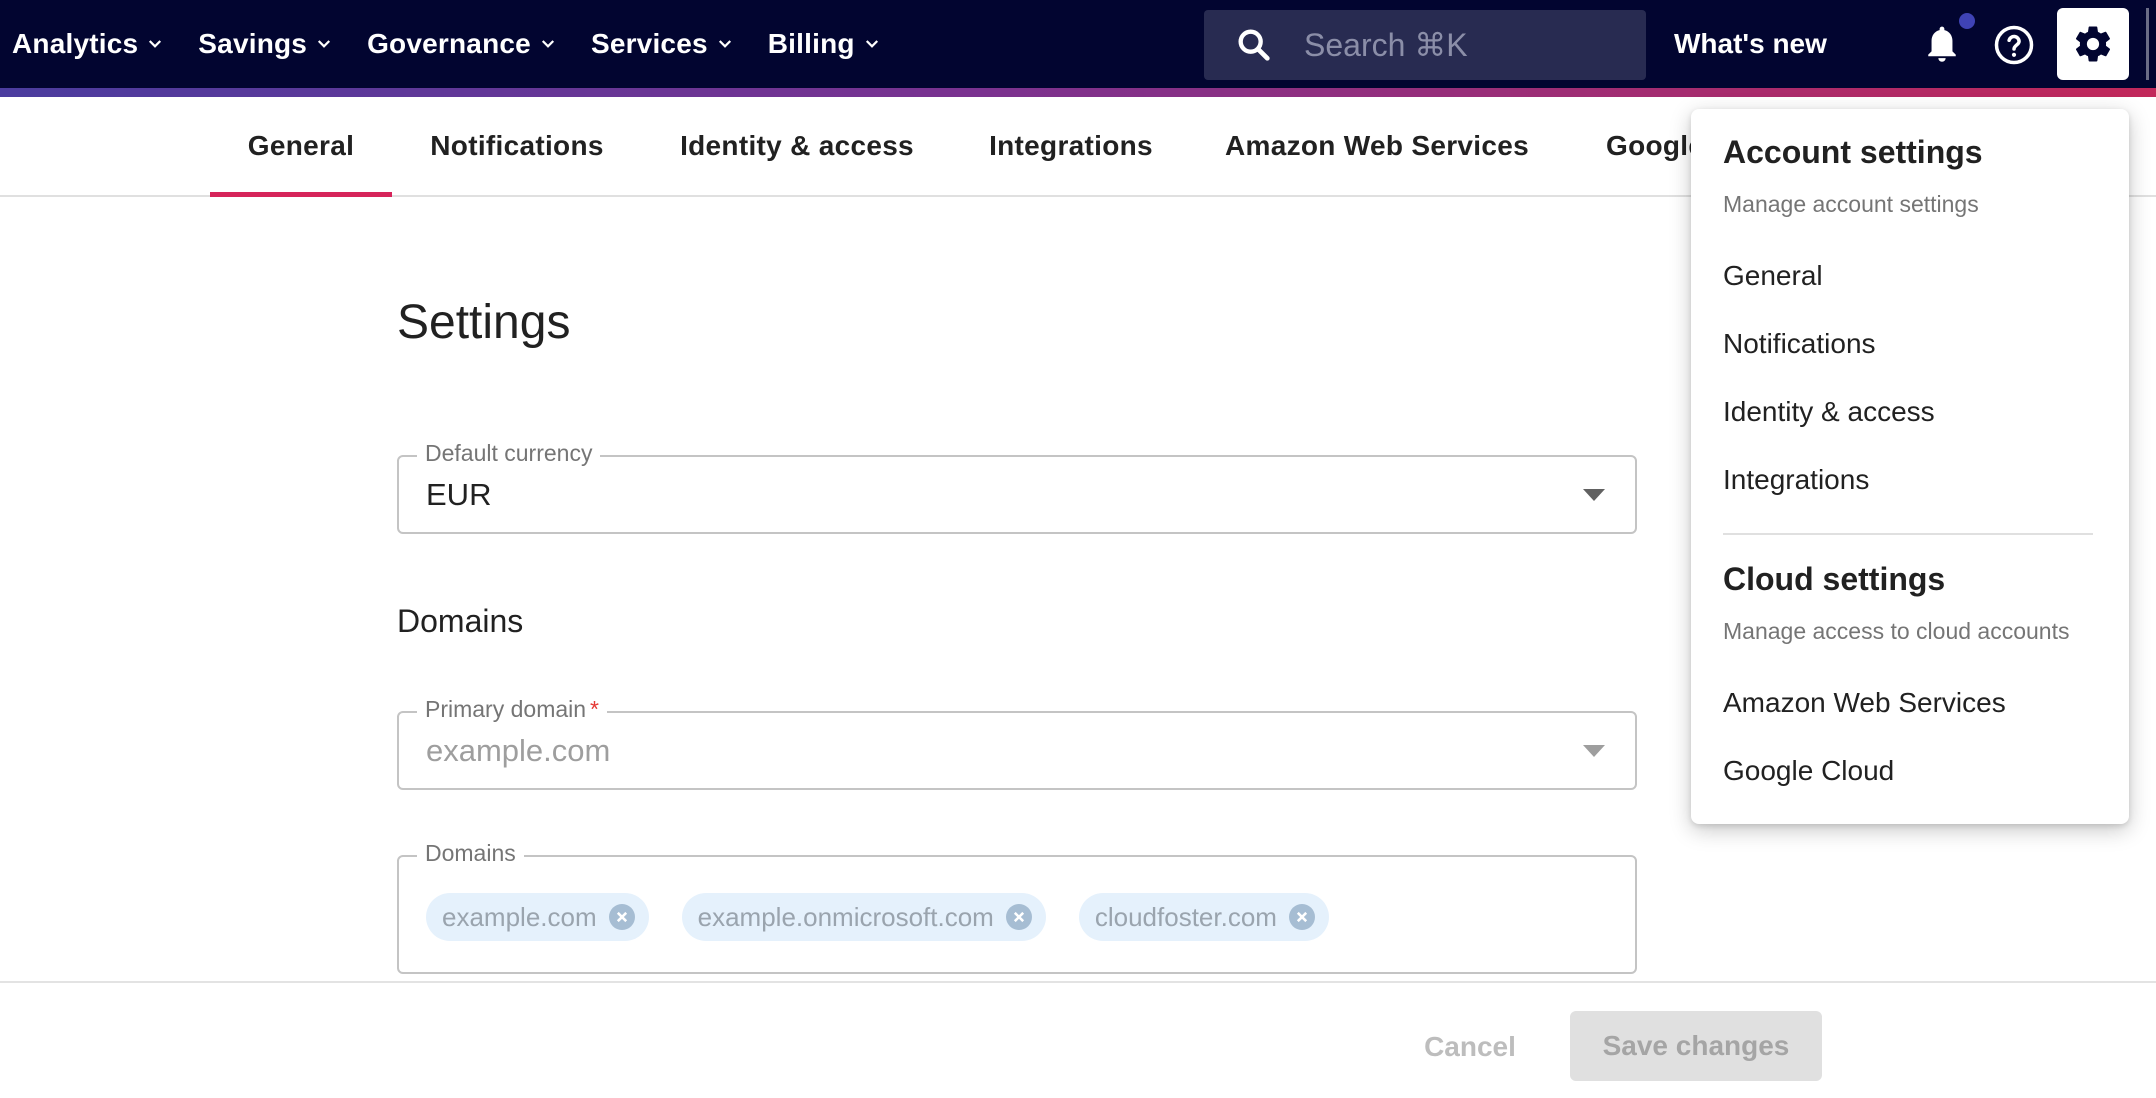 This screenshot has height=1098, width=2156. I want to click on menu-item-general: General, so click(1773, 276).